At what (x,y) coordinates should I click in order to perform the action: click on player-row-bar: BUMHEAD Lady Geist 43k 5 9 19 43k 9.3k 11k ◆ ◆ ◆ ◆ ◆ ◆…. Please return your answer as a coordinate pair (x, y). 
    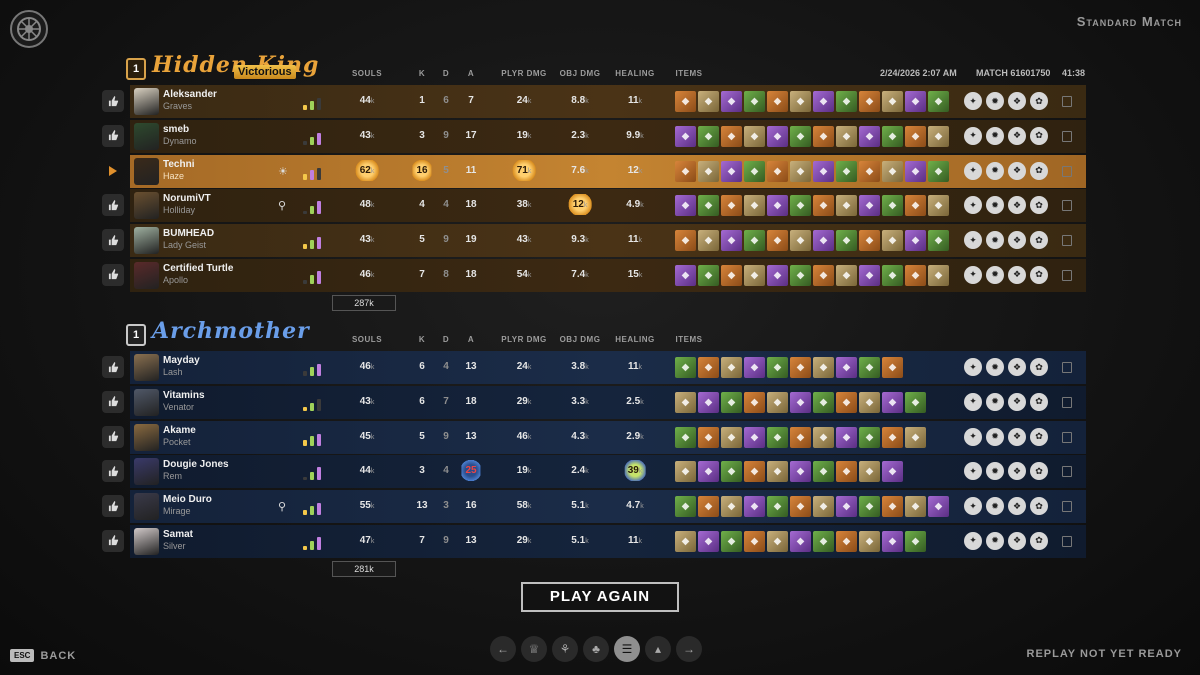
    Looking at the image, I should click on (608, 241).